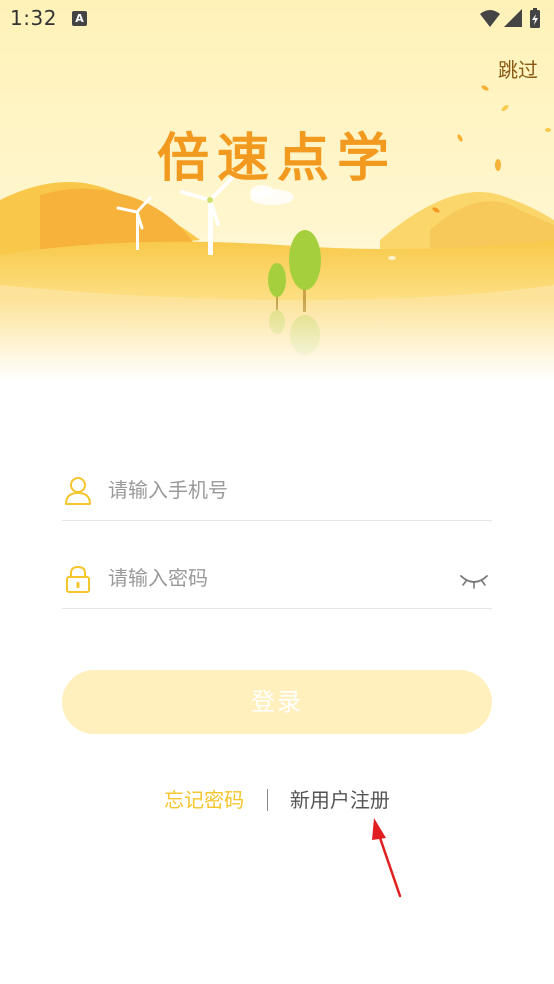 Image resolution: width=554 pixels, height=984 pixels. Describe the element at coordinates (518, 68) in the screenshot. I see `skip-button: 跳过` at that location.